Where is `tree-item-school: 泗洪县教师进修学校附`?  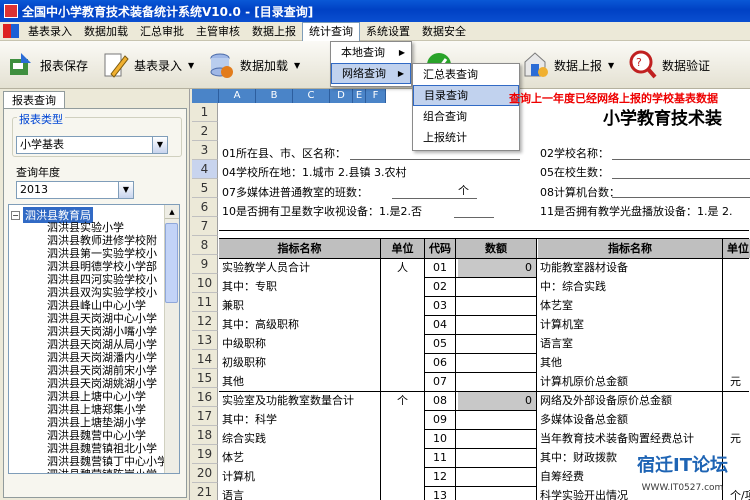 tree-item-school: 泗洪县教师进修学校附 is located at coordinates (102, 240).